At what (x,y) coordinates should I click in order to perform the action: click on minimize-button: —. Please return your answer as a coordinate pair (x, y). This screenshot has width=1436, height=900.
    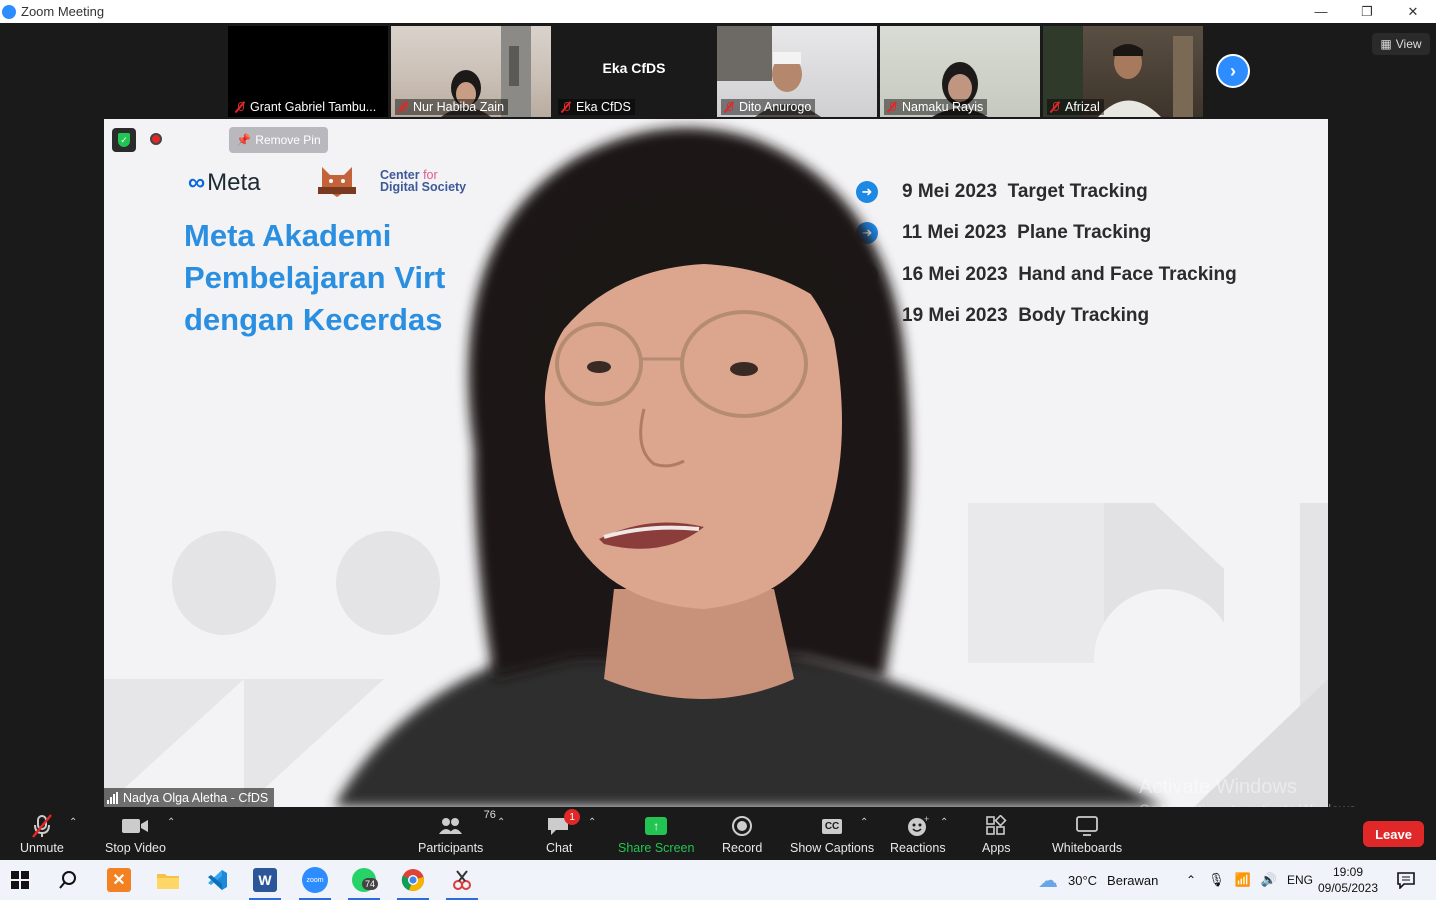
    Looking at the image, I should click on (1321, 11).